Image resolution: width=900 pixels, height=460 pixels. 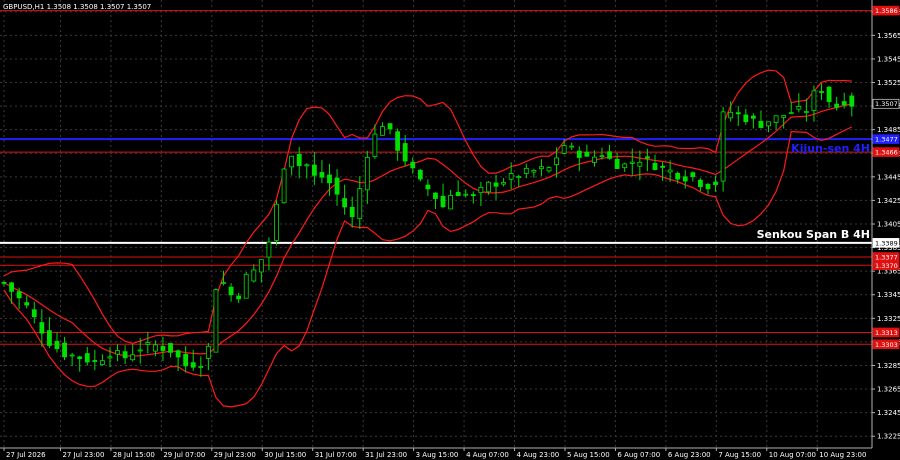 I want to click on price-tag-label: 1.3586, so click(x=886, y=11).